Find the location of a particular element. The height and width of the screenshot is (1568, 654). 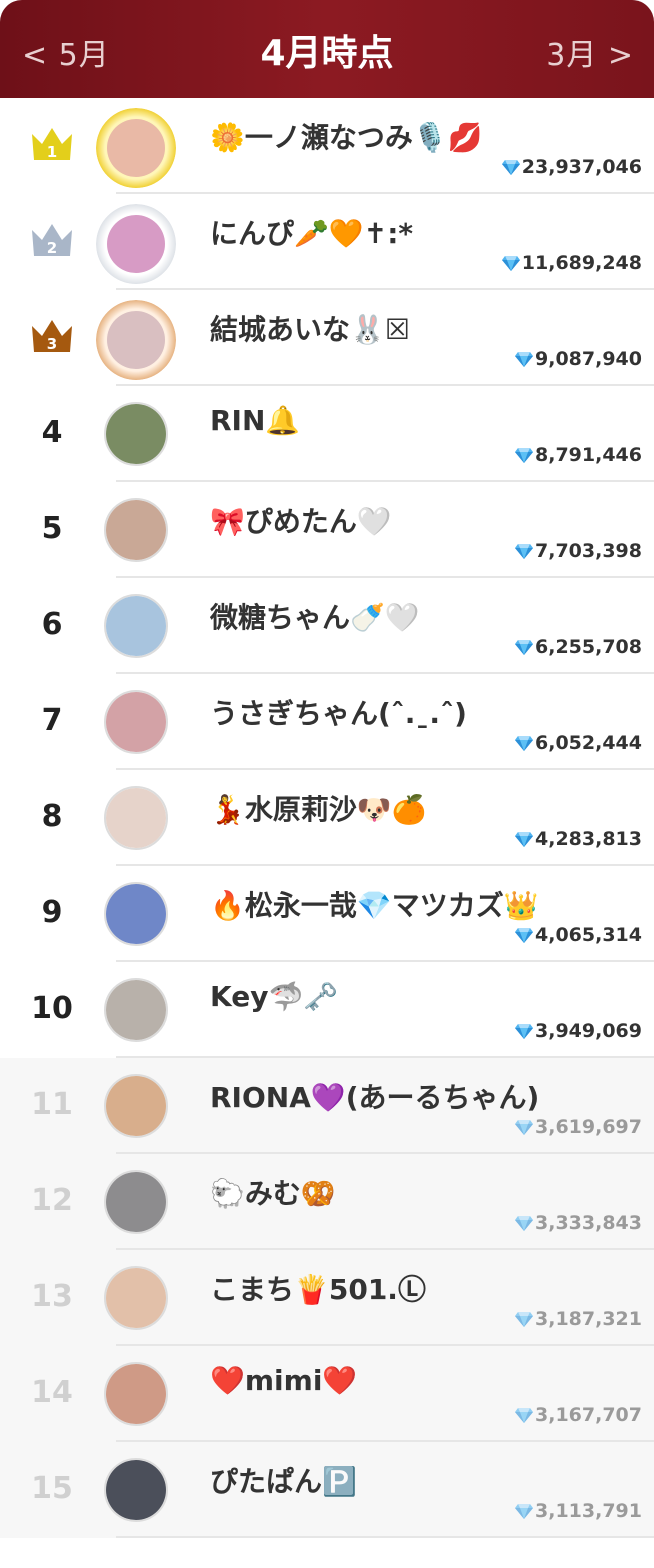

score: 9,087,940 is located at coordinates (578, 359).